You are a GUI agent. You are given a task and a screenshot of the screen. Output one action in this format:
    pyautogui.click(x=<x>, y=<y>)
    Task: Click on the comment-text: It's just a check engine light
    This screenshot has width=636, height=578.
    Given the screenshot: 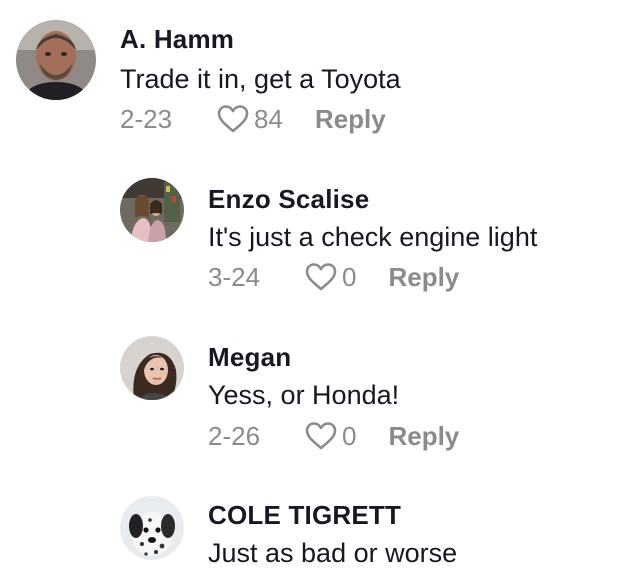 What is the action you would take?
    pyautogui.click(x=373, y=237)
    